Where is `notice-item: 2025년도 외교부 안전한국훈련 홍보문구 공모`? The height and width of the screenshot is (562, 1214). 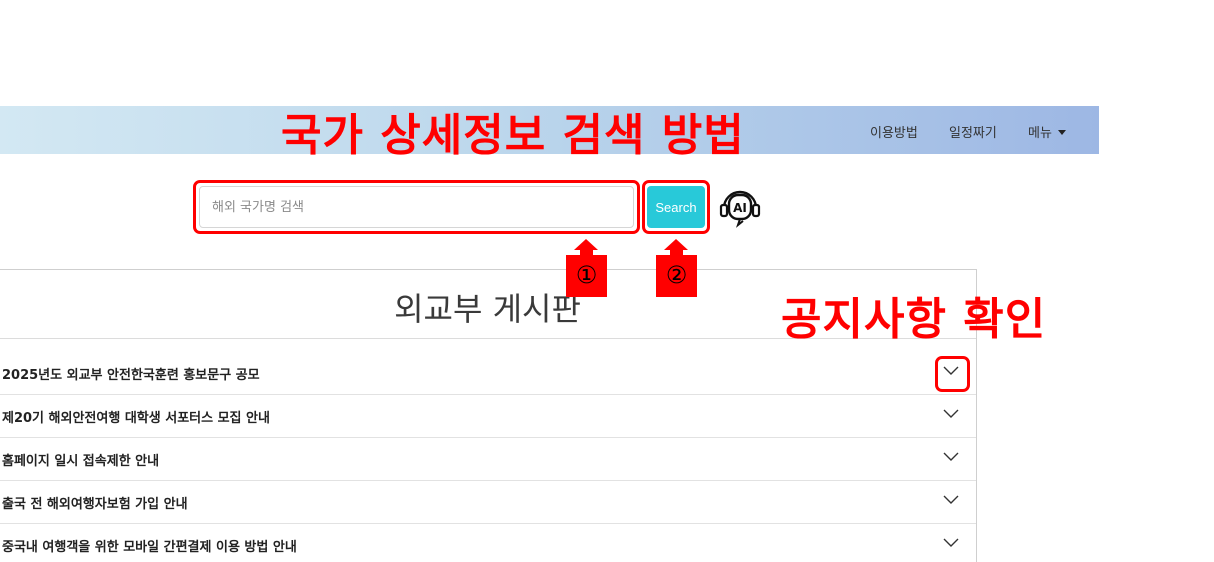
notice-item: 2025년도 외교부 안전한국훈련 홍보문구 공모 is located at coordinates (488, 373).